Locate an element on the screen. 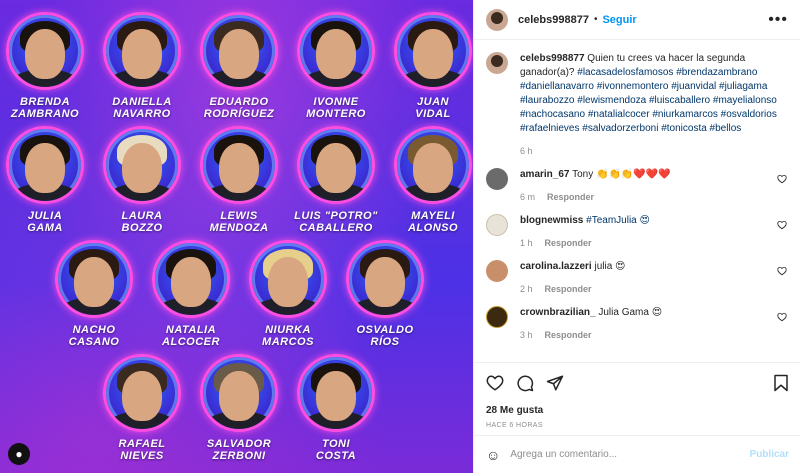  comment-item: carolina.lazzeri julia 😍 2 h Responder is located at coordinates (637, 278).